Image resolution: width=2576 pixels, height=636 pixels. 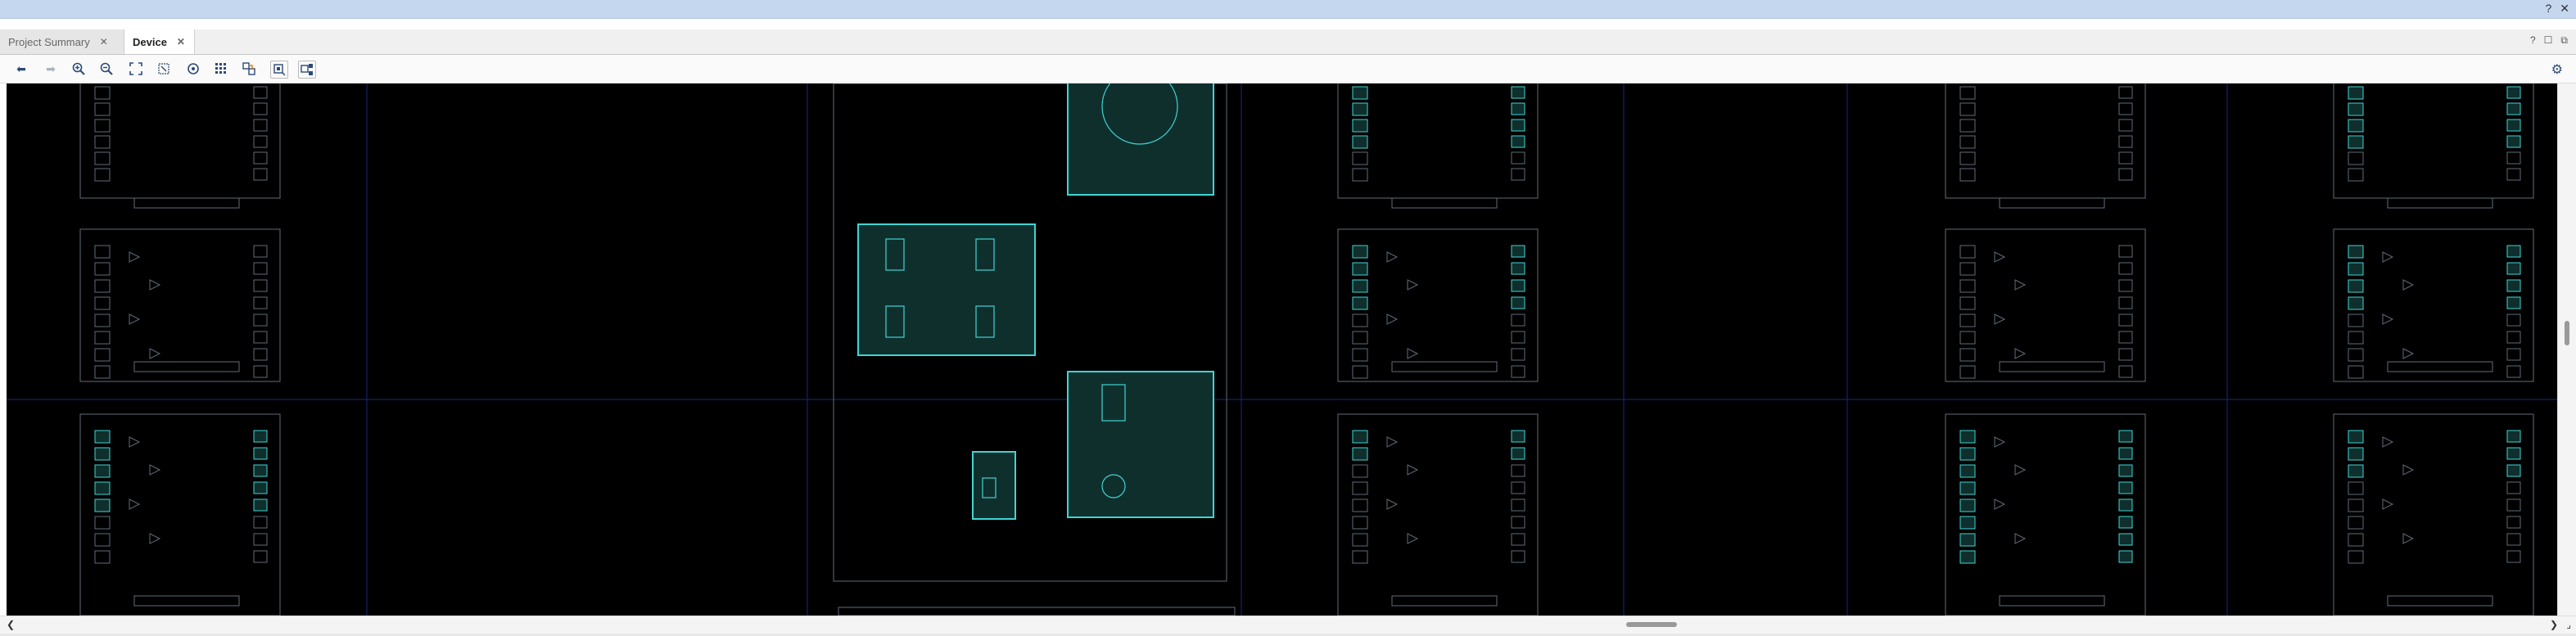 What do you see at coordinates (2557, 69) in the screenshot?
I see `gear-icon: ⚙` at bounding box center [2557, 69].